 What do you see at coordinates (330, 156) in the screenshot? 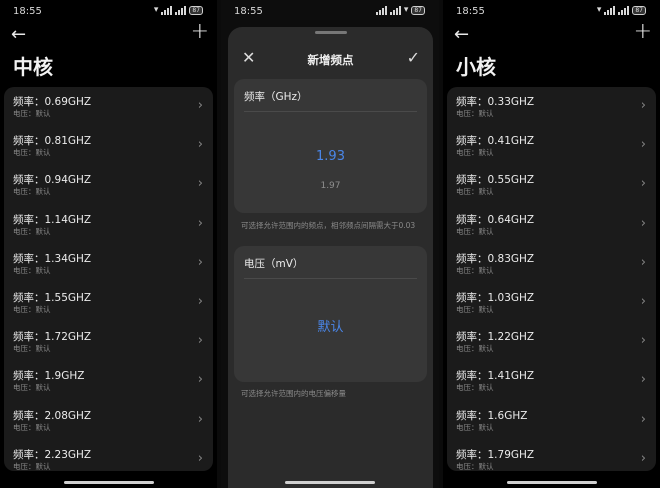
I see `frequency-picker-selected: 1.93` at bounding box center [330, 156].